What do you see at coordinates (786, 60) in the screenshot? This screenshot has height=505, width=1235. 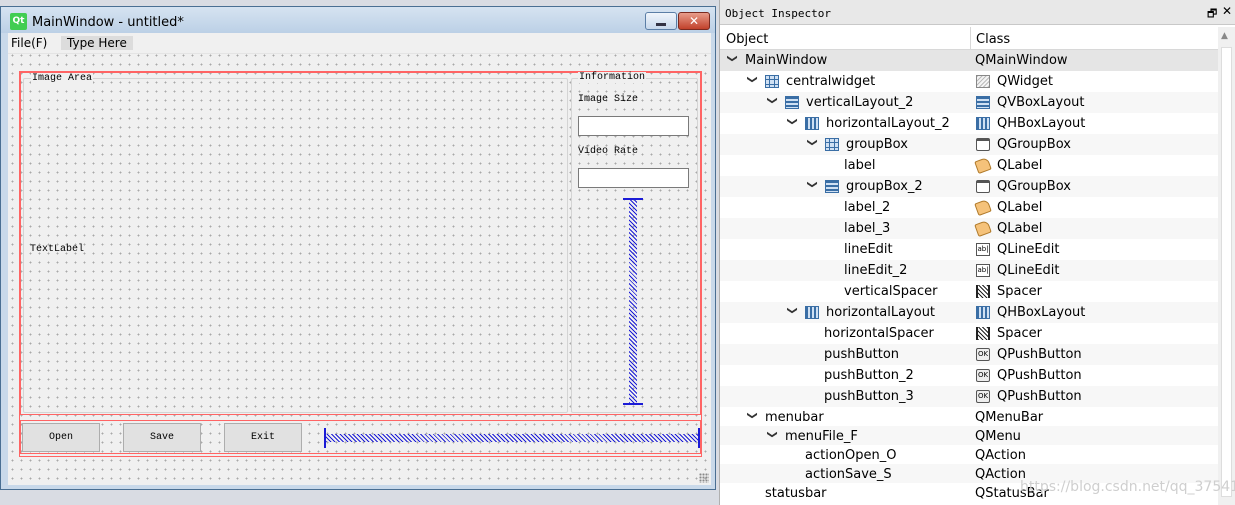 I see `object-name: MainWindow` at bounding box center [786, 60].